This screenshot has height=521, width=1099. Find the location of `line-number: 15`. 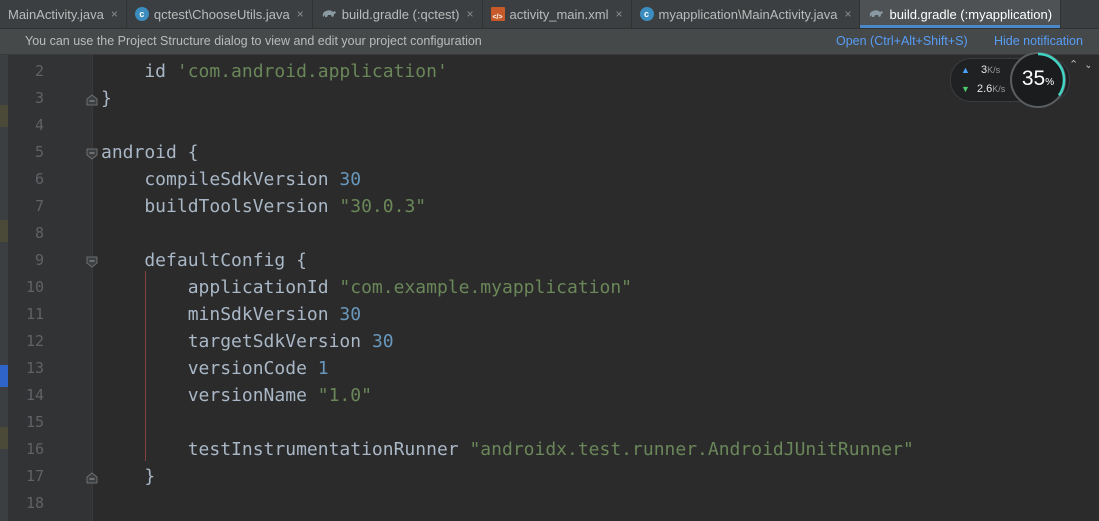

line-number: 15 is located at coordinates (34, 422).